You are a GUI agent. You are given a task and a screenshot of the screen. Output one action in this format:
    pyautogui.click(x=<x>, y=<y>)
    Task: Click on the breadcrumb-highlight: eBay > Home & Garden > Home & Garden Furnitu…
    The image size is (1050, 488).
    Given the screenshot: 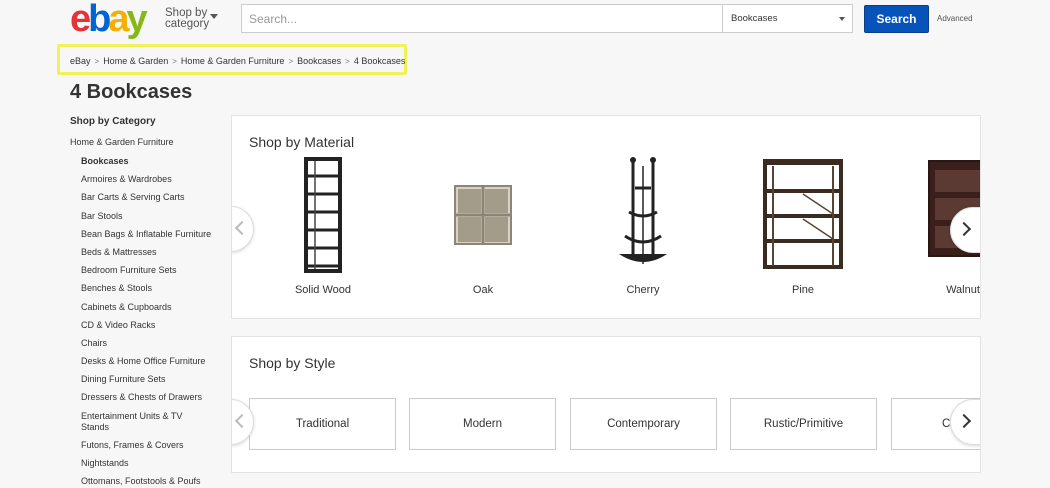 What is the action you would take?
    pyautogui.click(x=232, y=59)
    